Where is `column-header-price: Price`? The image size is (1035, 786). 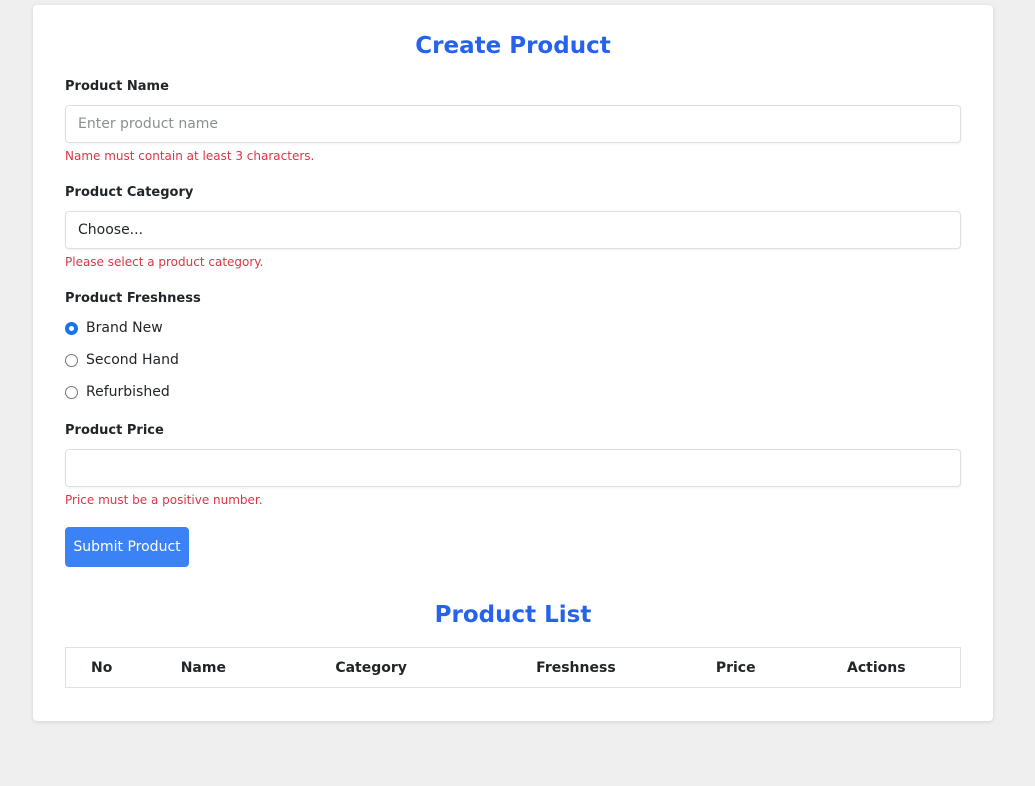 column-header-price: Price is located at coordinates (735, 667).